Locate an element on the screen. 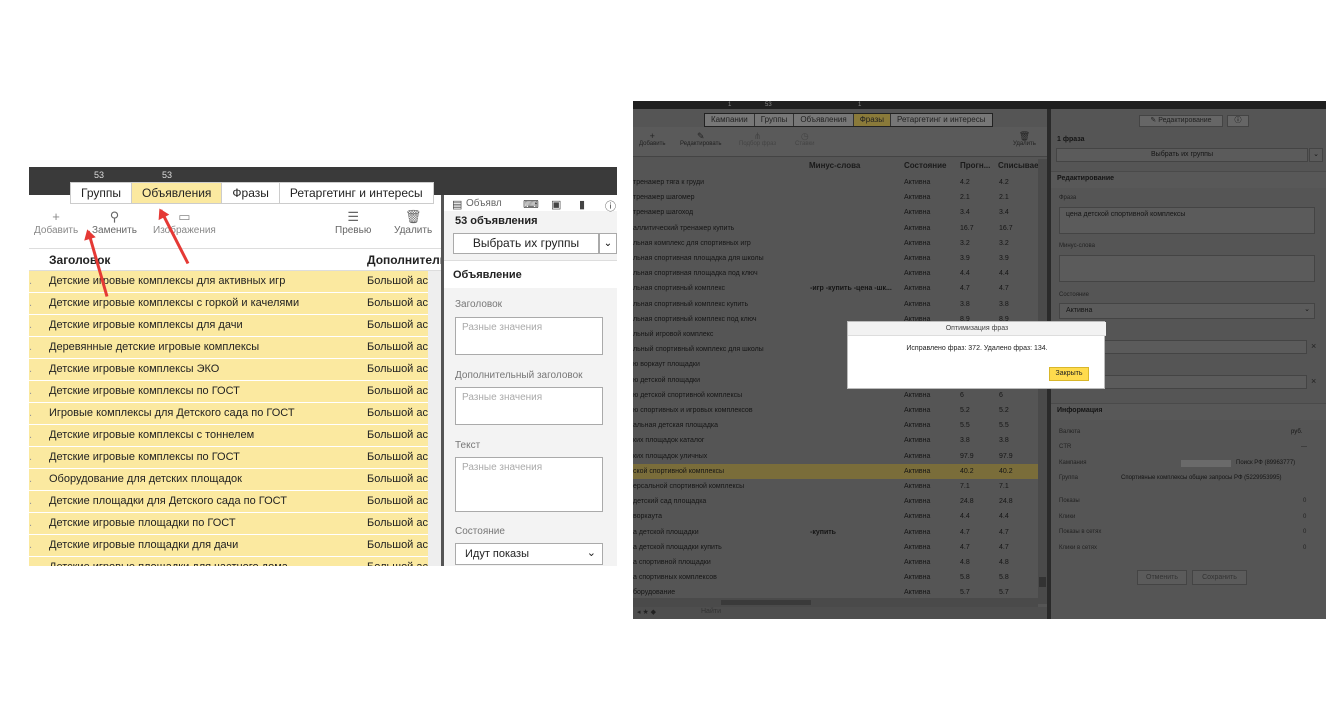 Image resolution: width=1340 pixels, height=720 pixels. state: Активна is located at coordinates (917, 517).